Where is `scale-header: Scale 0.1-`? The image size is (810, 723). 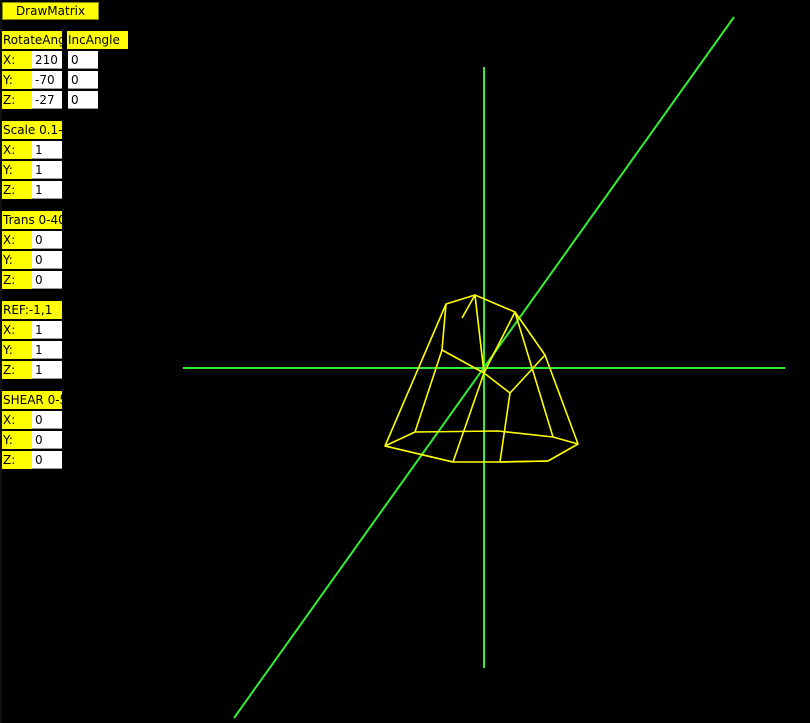 scale-header: Scale 0.1- is located at coordinates (32, 130).